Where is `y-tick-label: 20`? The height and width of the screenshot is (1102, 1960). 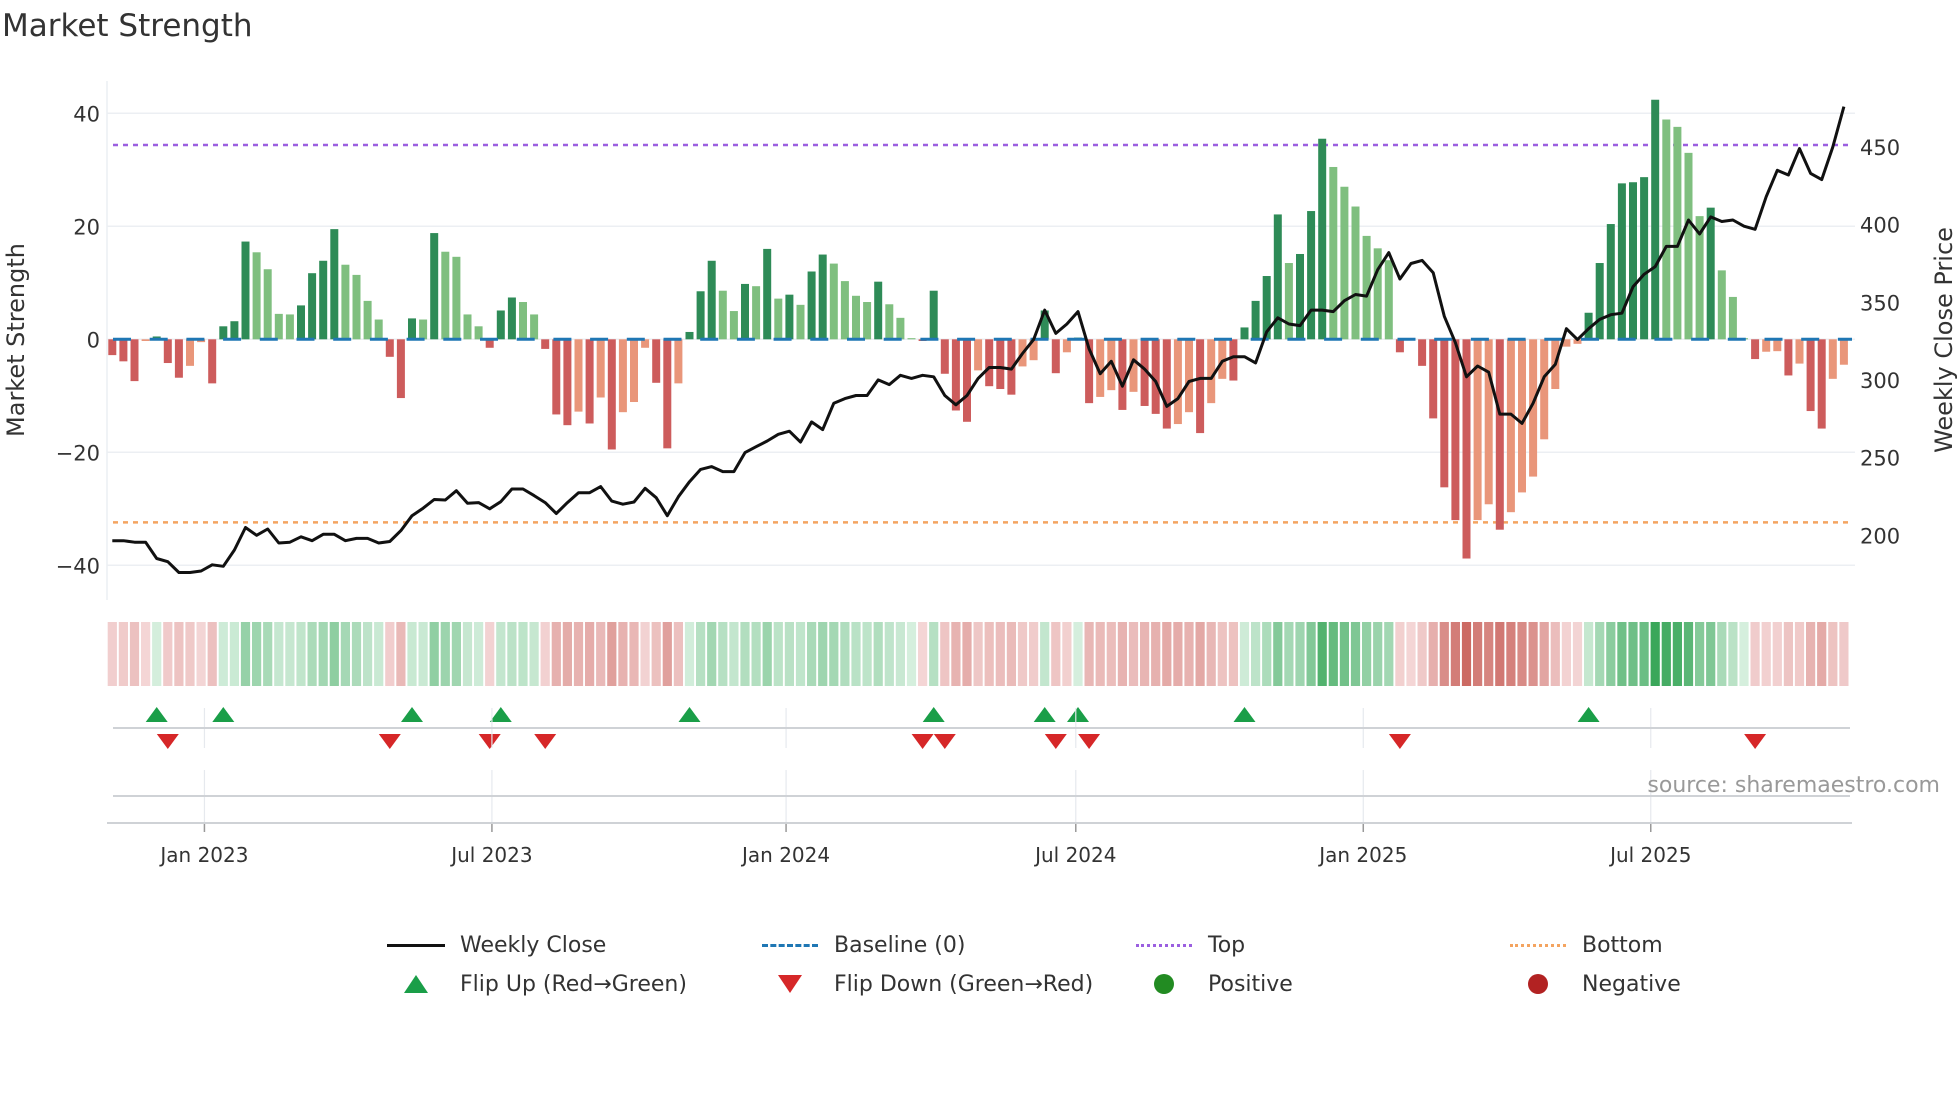 y-tick-label: 20 is located at coordinates (86, 227).